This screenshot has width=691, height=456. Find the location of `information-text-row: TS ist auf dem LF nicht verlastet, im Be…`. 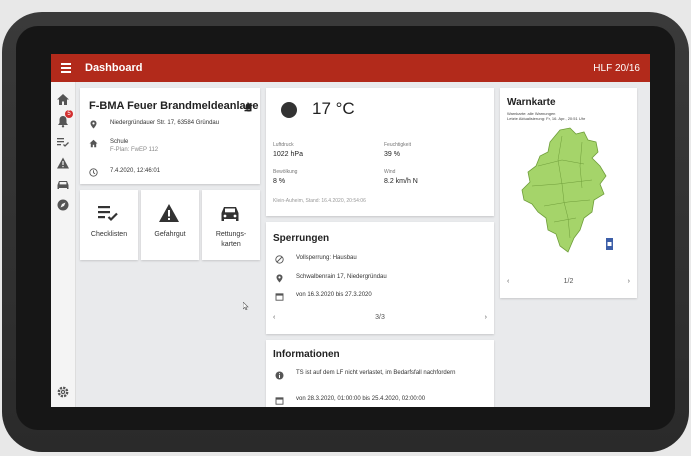

information-text-row: TS ist auf dem LF nicht verlastet, im Be… is located at coordinates (370, 374).